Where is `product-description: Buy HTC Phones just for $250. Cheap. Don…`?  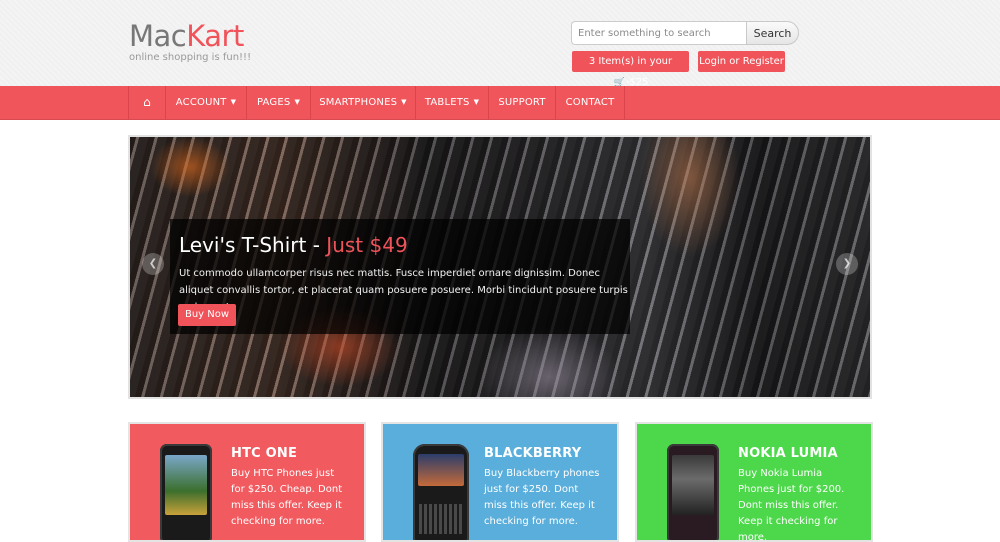
product-description: Buy HTC Phones just for $250. Cheap. Don… is located at coordinates (287, 497).